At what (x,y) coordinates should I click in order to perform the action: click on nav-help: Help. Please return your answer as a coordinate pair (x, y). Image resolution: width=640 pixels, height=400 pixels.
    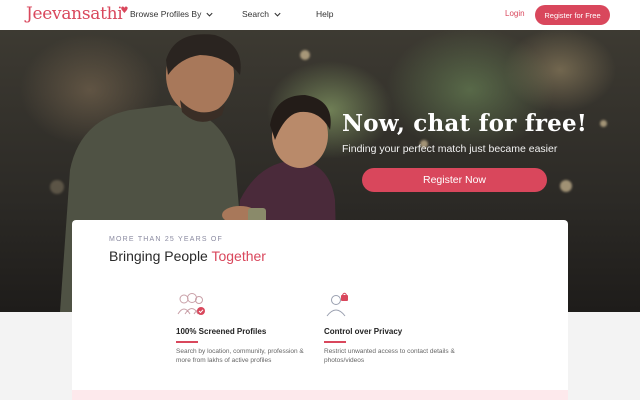
    Looking at the image, I should click on (324, 14).